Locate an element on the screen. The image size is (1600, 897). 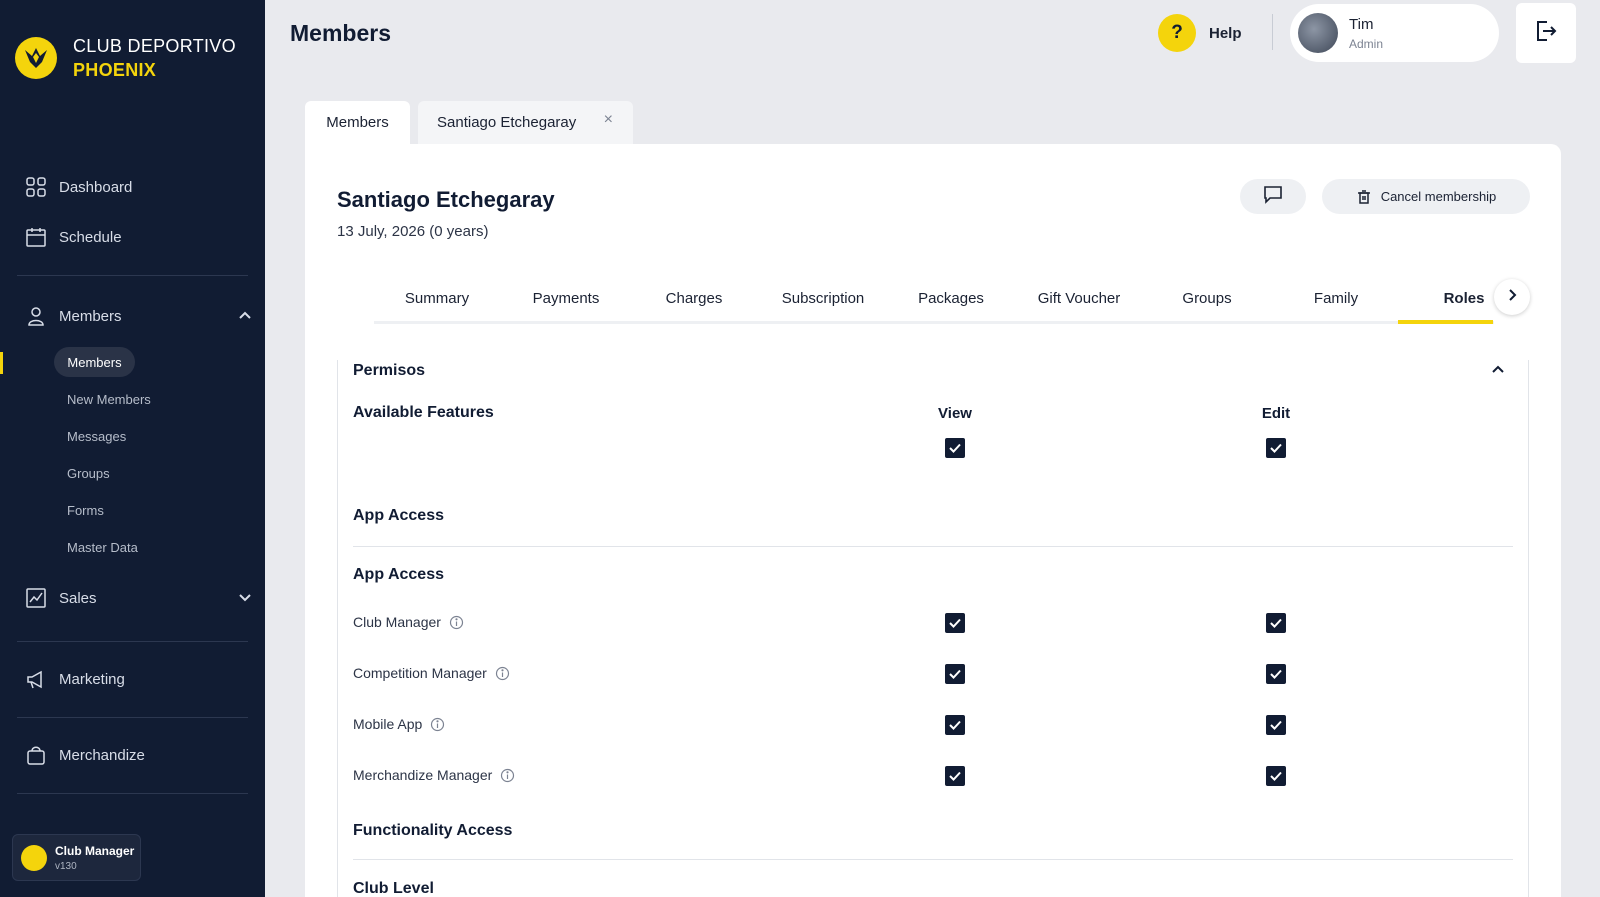
sidebar-subitem-members: Members is located at coordinates (94, 362).